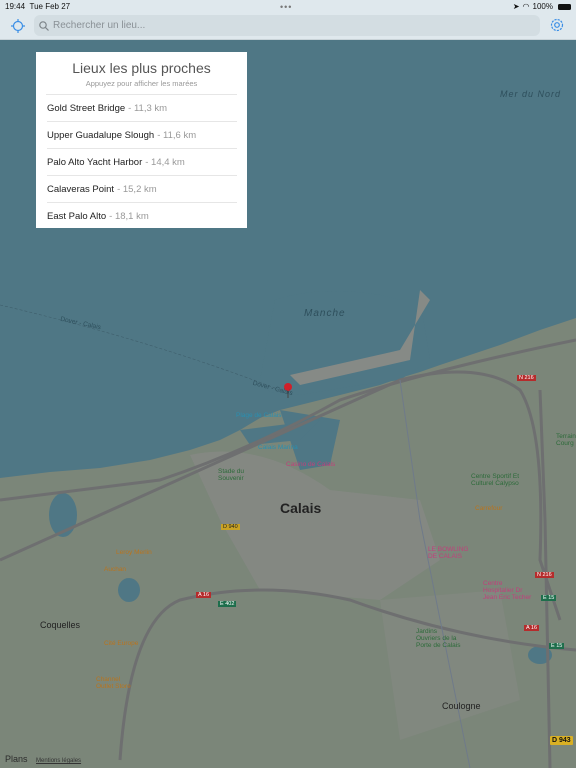 This screenshot has width=576, height=768. What do you see at coordinates (557, 646) in the screenshot?
I see `road-e15-b: E 15` at bounding box center [557, 646].